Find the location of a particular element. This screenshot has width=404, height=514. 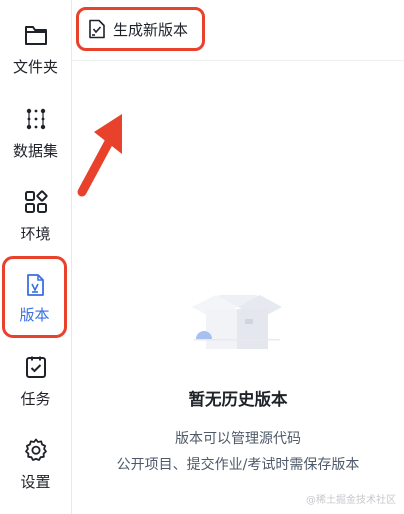

sidebar-item-version: 版本 is located at coordinates (34, 297).